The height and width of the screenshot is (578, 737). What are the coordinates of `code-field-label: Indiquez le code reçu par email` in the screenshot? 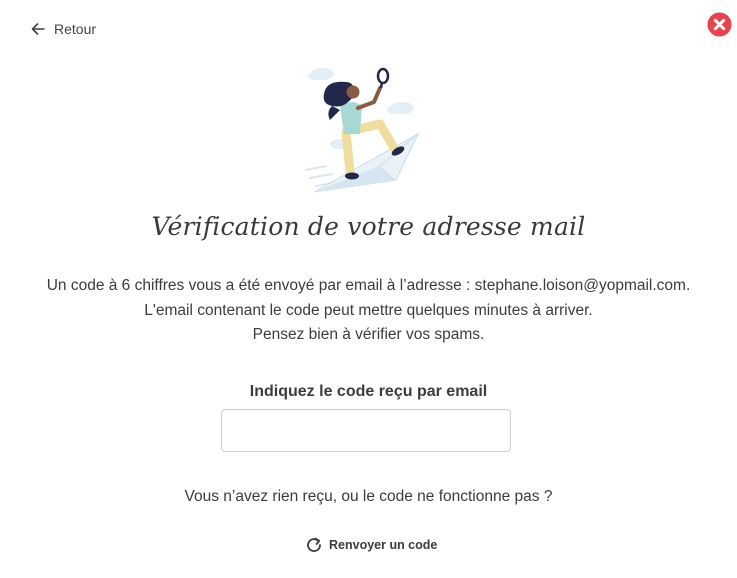 It's located at (368, 391).